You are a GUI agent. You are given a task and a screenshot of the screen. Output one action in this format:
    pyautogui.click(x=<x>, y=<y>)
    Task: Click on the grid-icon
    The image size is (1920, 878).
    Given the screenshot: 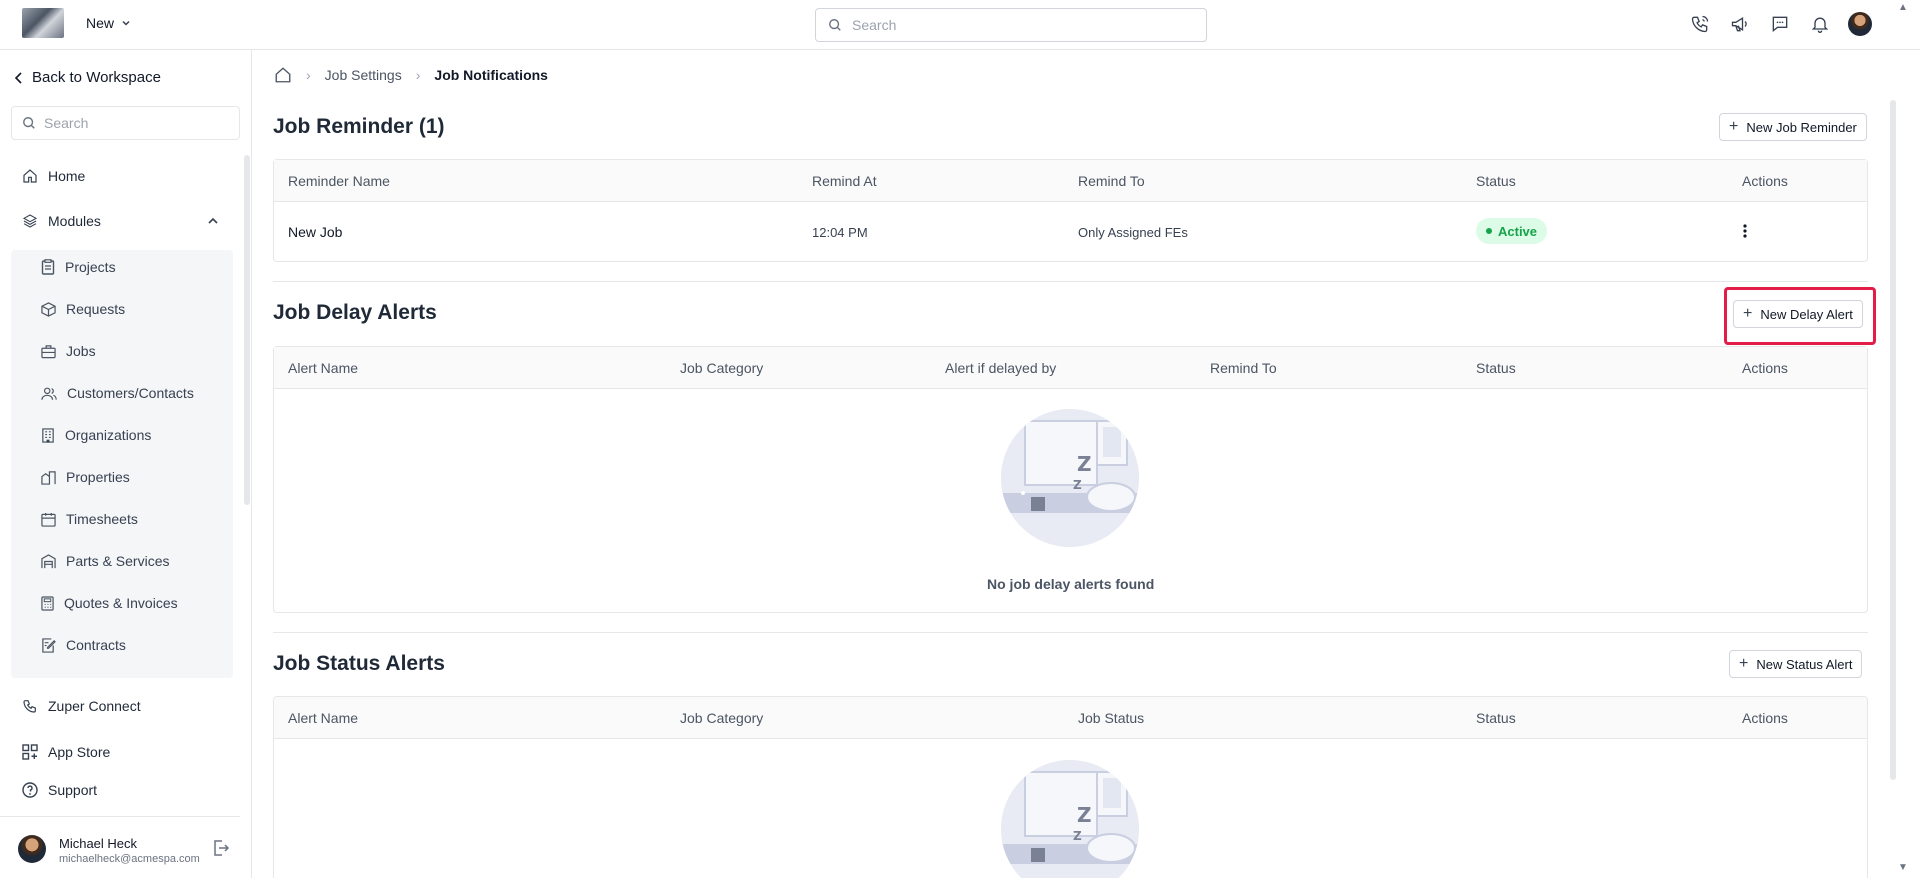 What is the action you would take?
    pyautogui.click(x=30, y=752)
    